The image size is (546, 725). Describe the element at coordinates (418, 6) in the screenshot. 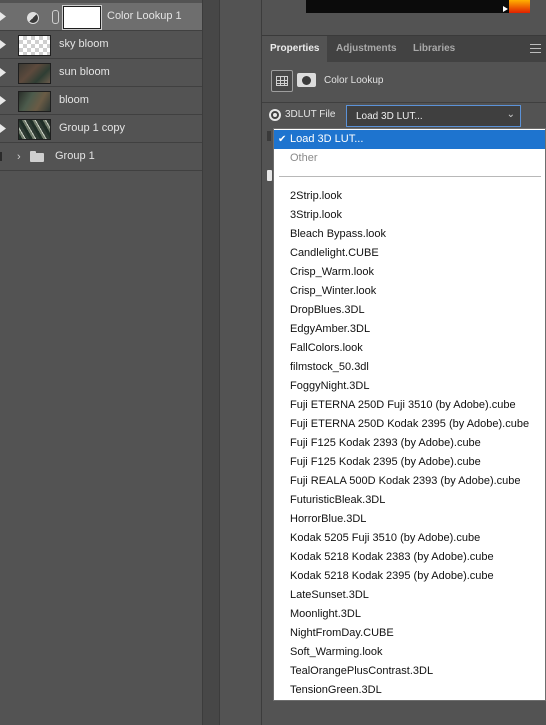

I see `histogram-strip` at that location.